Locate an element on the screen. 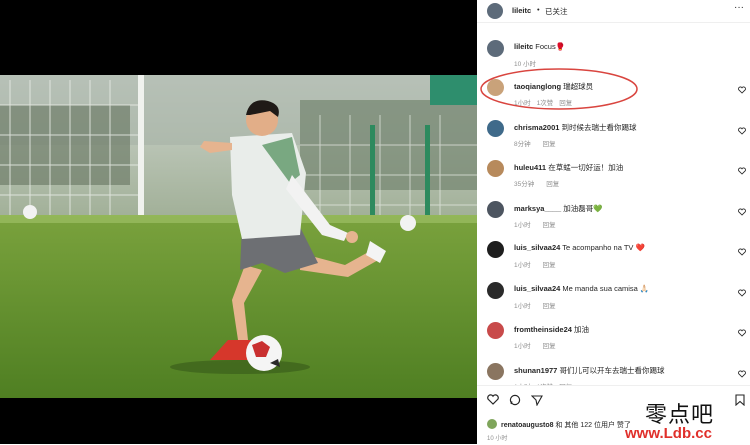 The width and height of the screenshot is (750, 445). caption-avatar is located at coordinates (495, 48).